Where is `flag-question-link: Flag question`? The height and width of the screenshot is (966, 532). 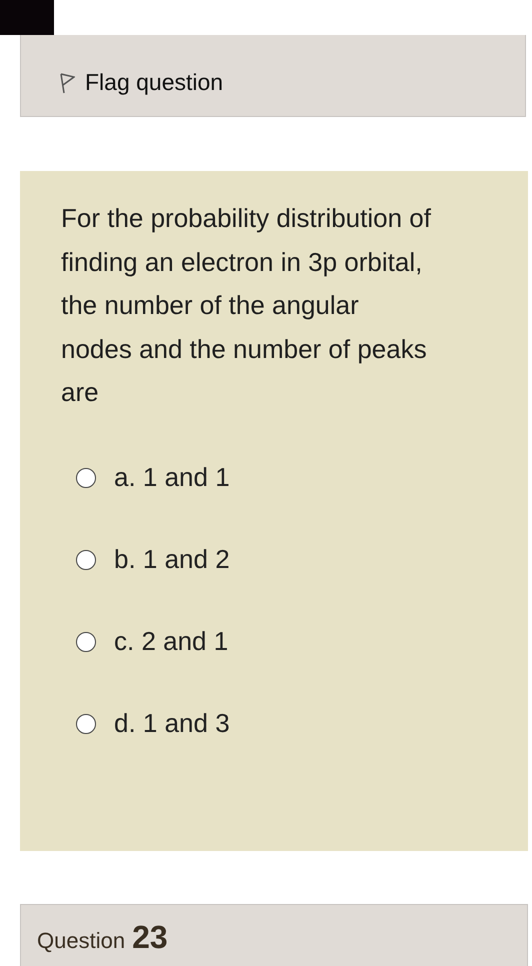
flag-question-link: Flag question is located at coordinates (141, 82).